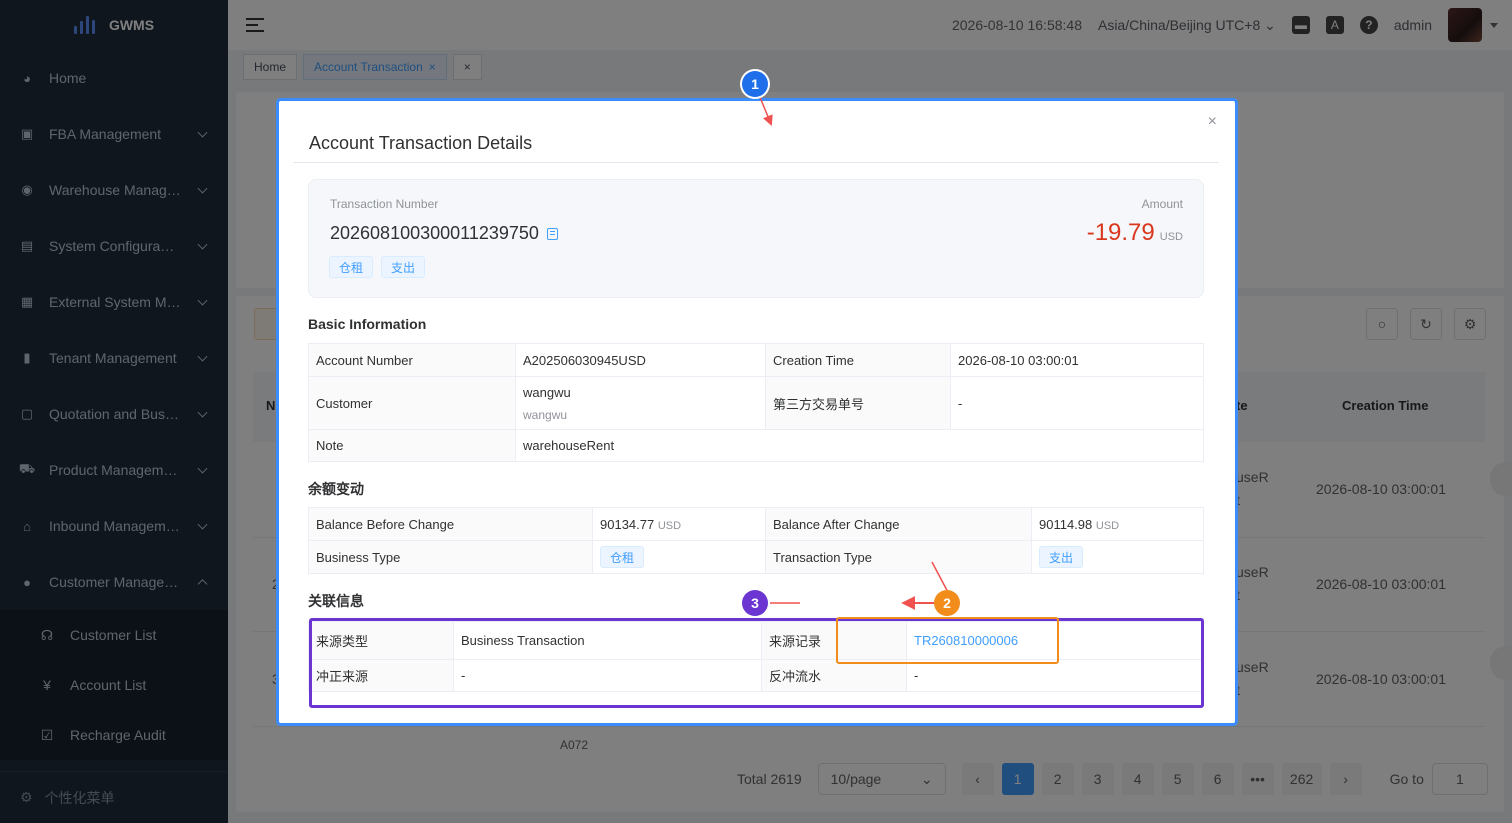  Describe the element at coordinates (858, 360) in the screenshot. I see `creation-time-label: Creation Time` at that location.